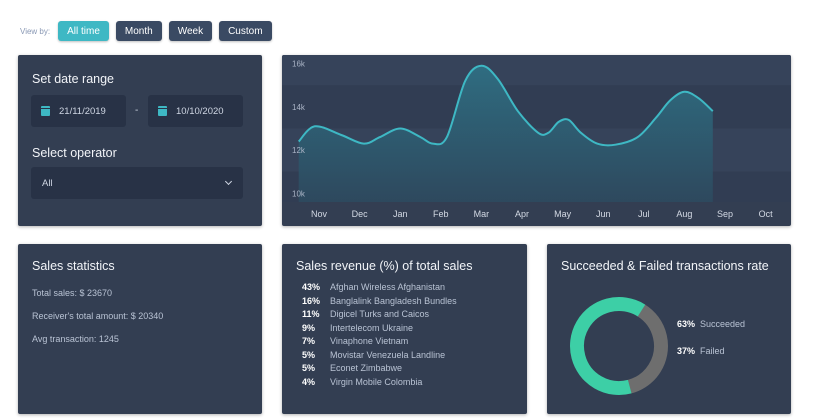 This screenshot has height=418, width=828. Describe the element at coordinates (82, 111) in the screenshot. I see `date-from-value: 21/11/2019` at that location.